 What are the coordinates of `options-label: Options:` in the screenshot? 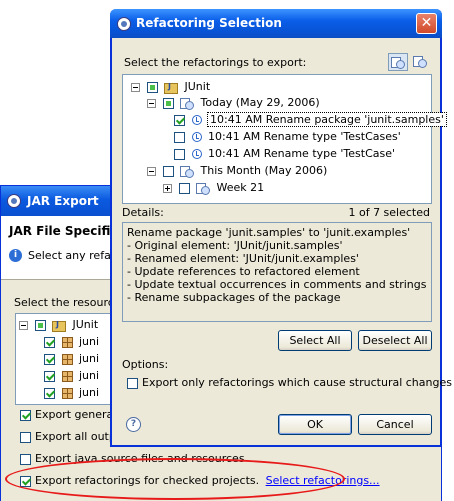 It's located at (145, 364).